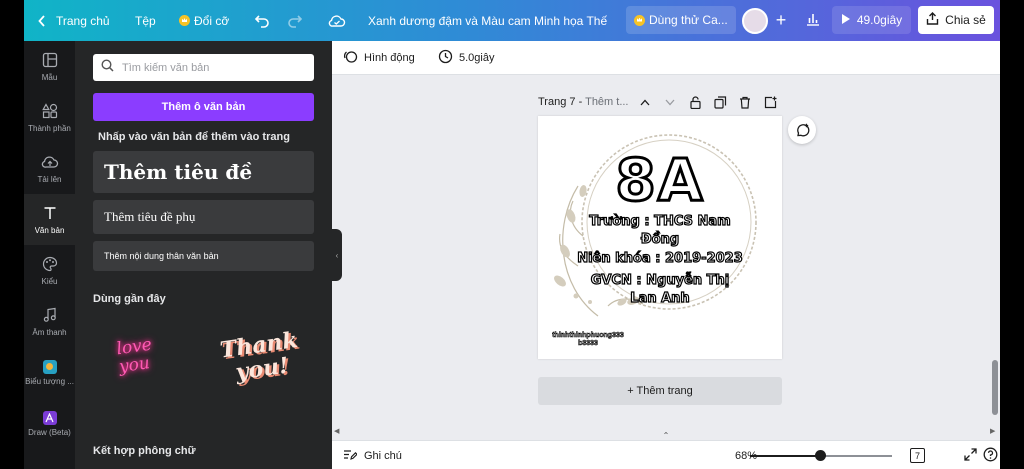  I want to click on chevron-left-icon, so click(42, 20).